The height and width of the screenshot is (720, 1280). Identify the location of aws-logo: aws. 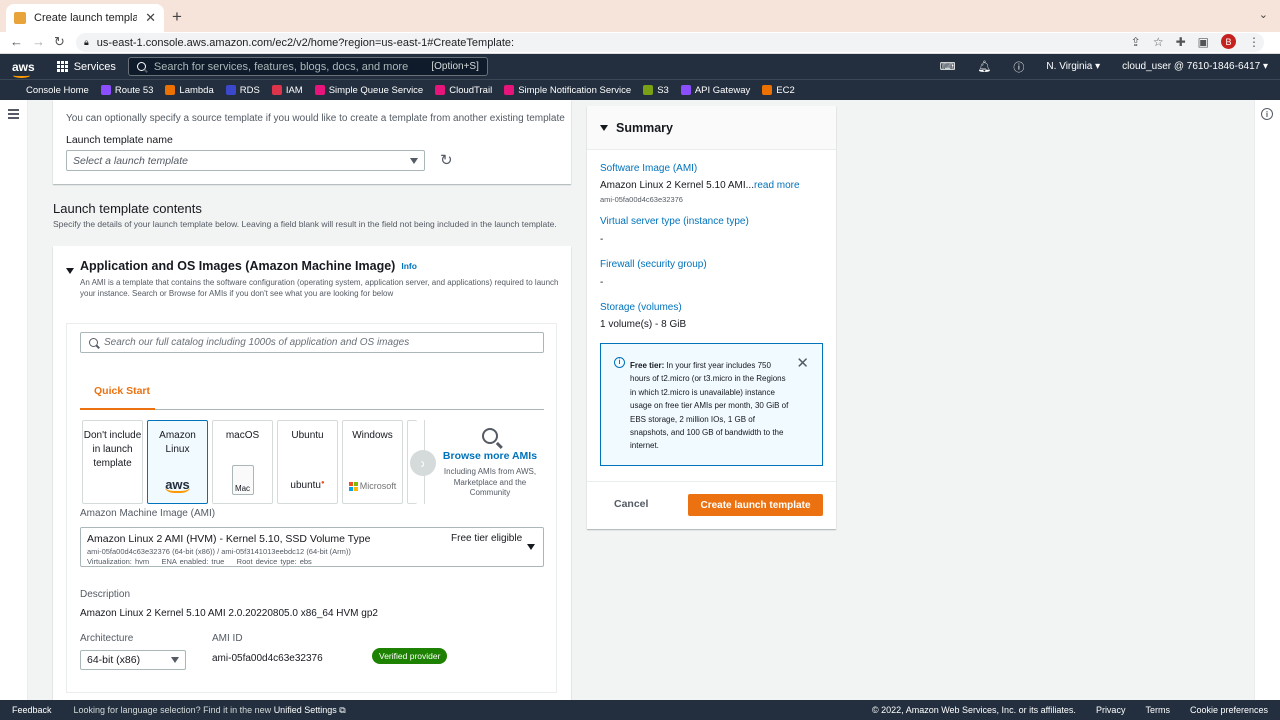
(23, 69).